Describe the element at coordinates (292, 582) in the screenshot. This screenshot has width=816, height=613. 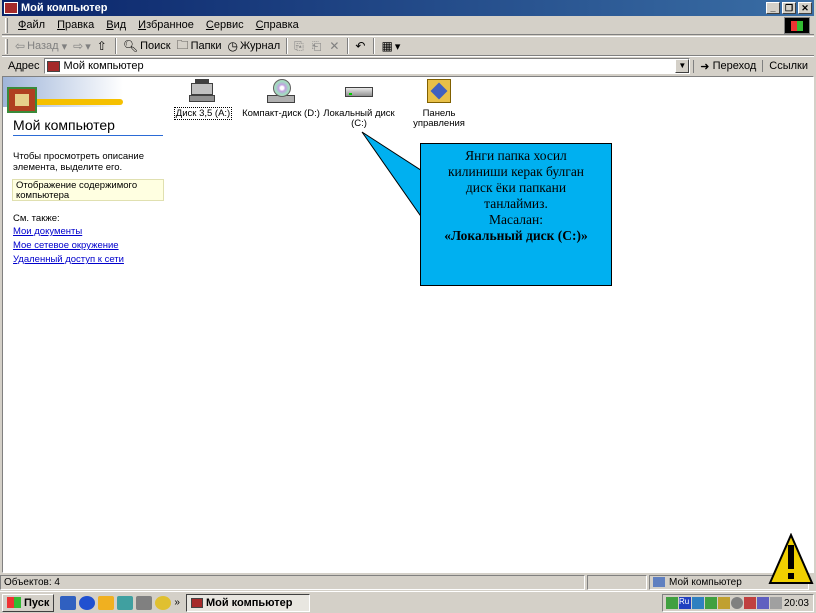
I see `status-object-count: Объектов: 4` at that location.